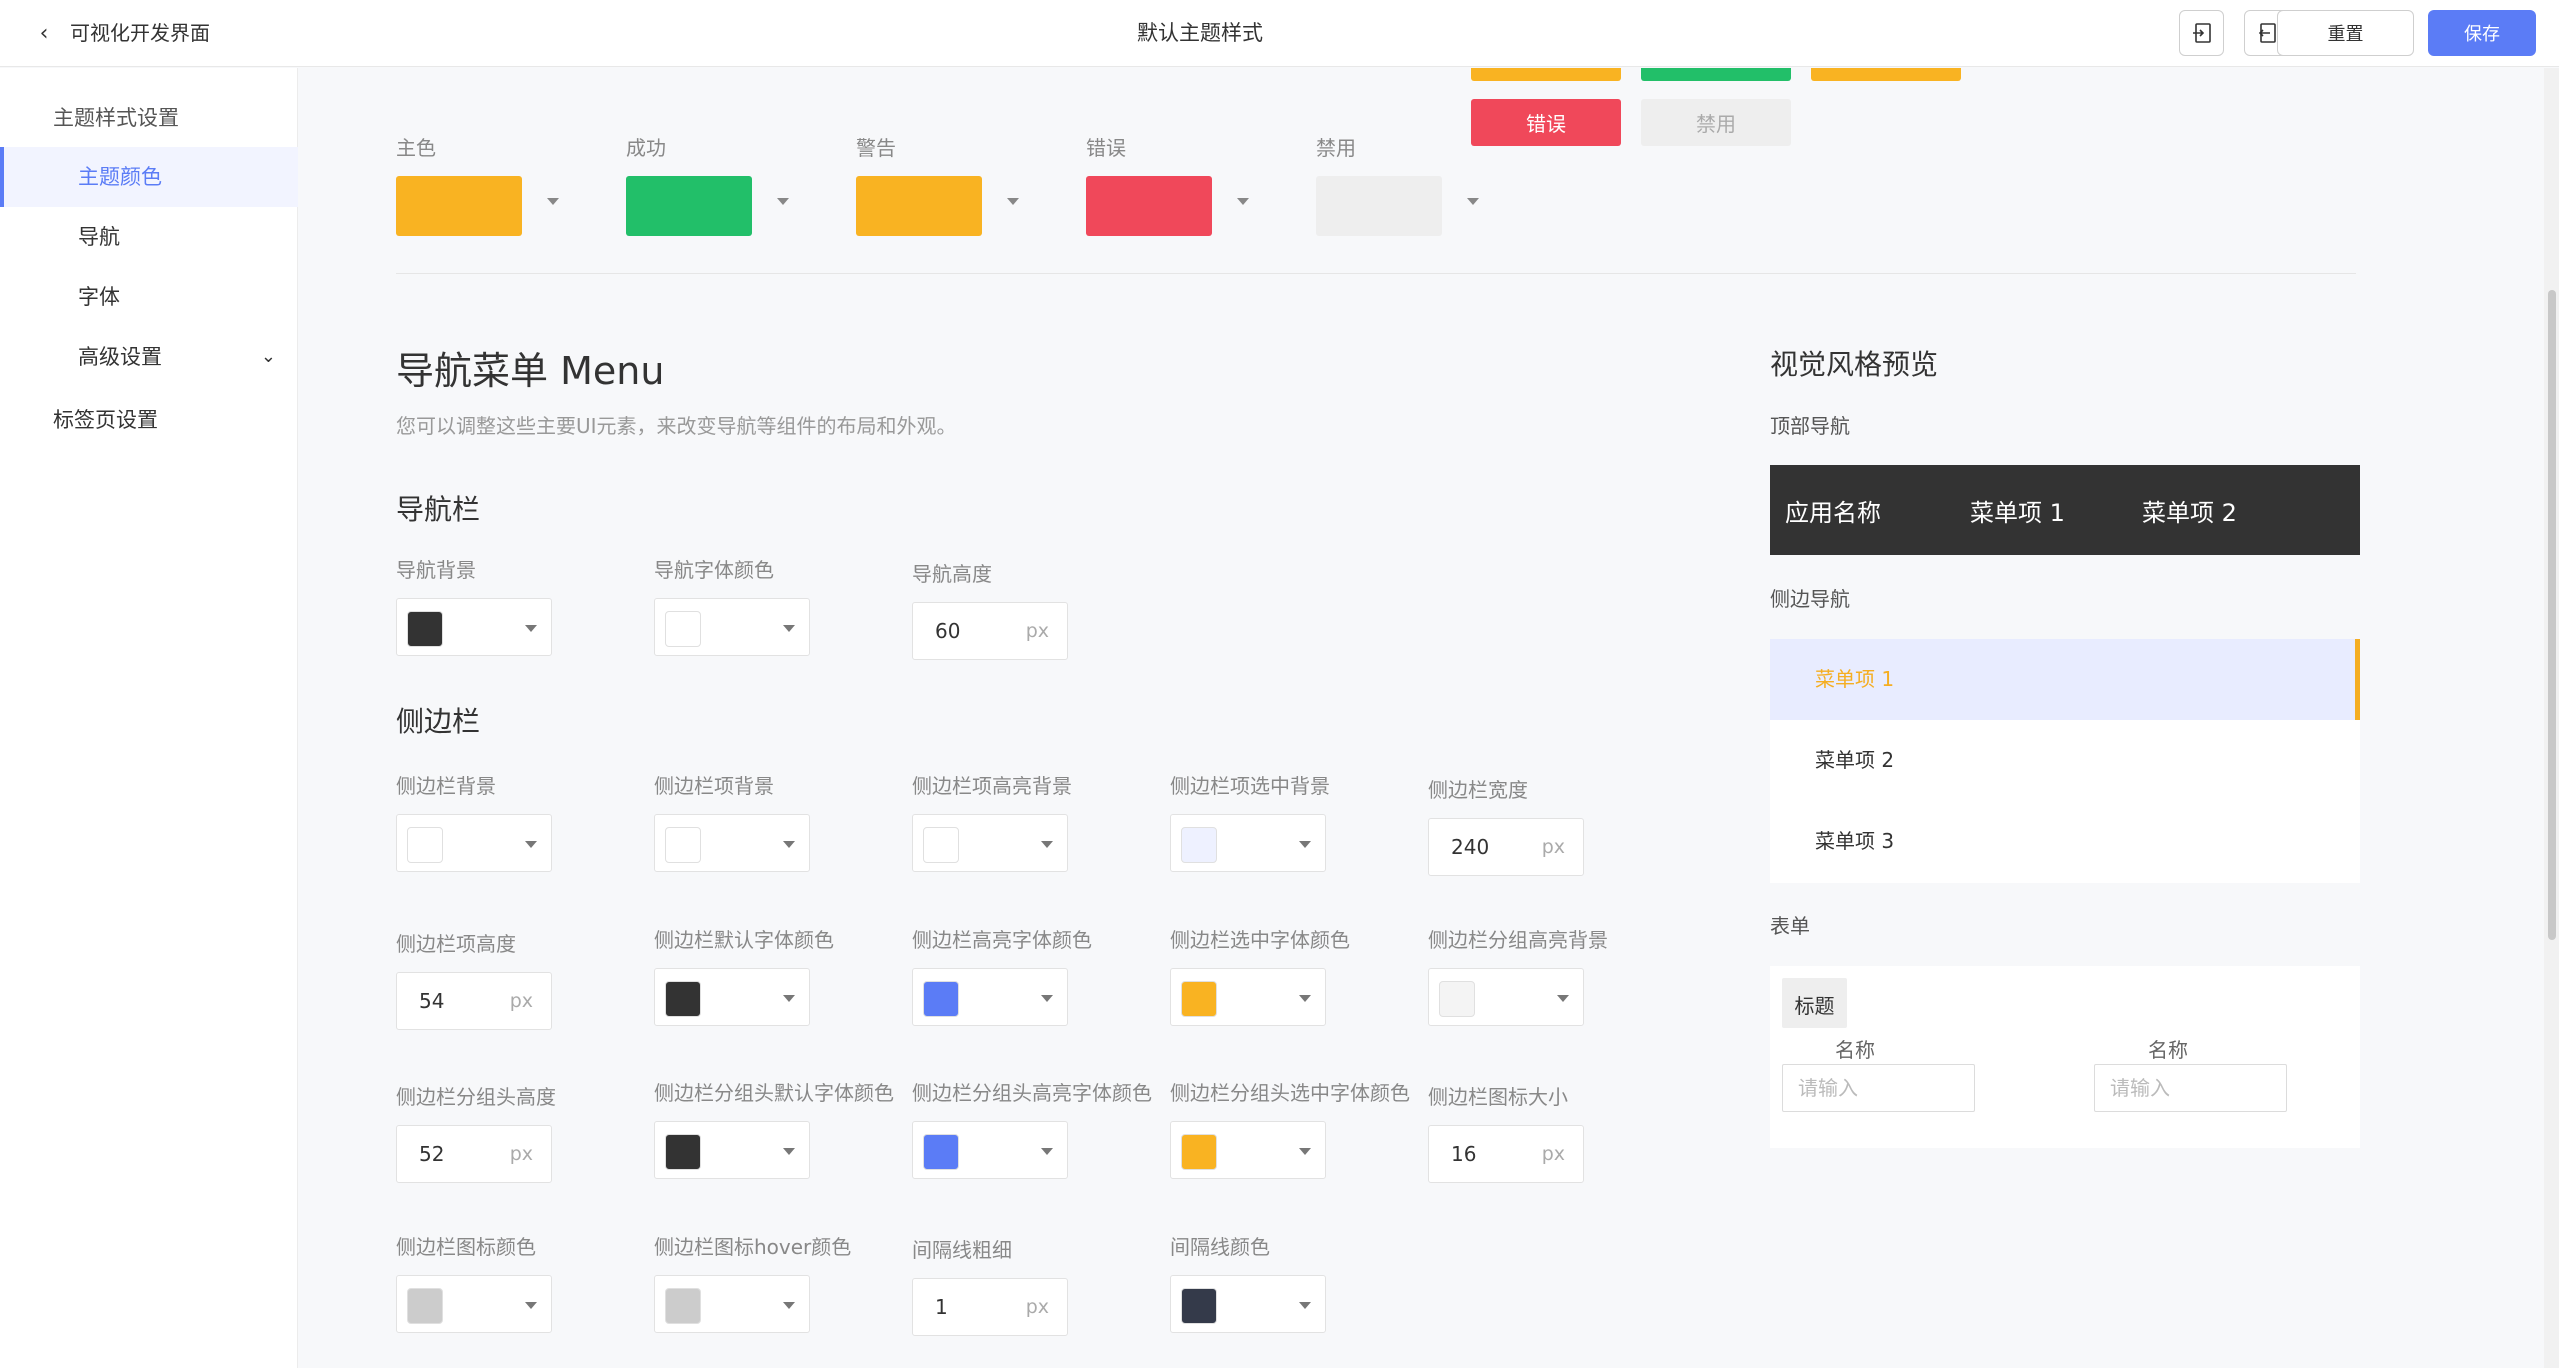  I want to click on input-value: 54, so click(432, 1001).